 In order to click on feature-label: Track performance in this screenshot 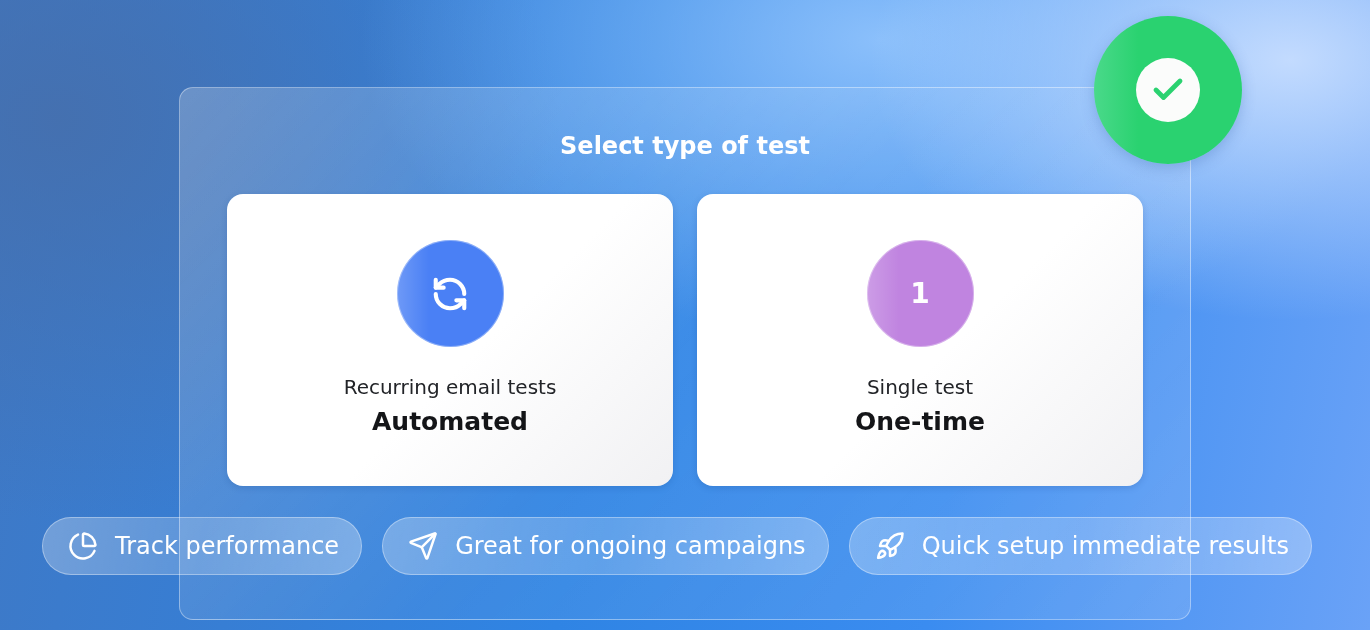, I will do `click(227, 546)`.